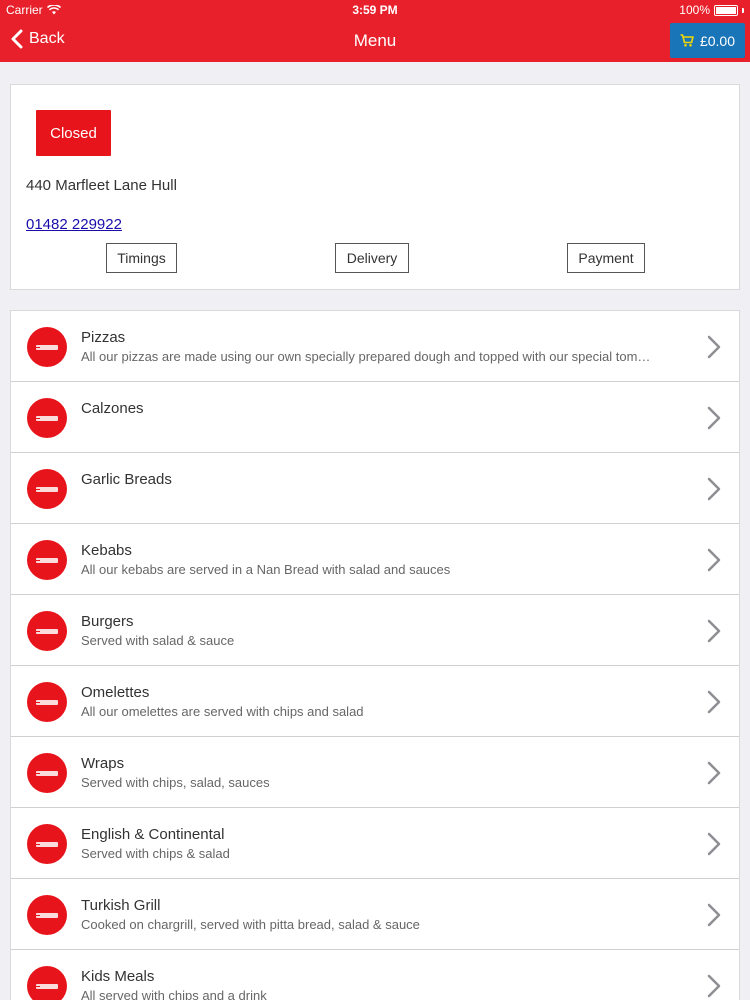 Image resolution: width=750 pixels, height=1000 pixels. I want to click on category-name: Burgers, so click(107, 621).